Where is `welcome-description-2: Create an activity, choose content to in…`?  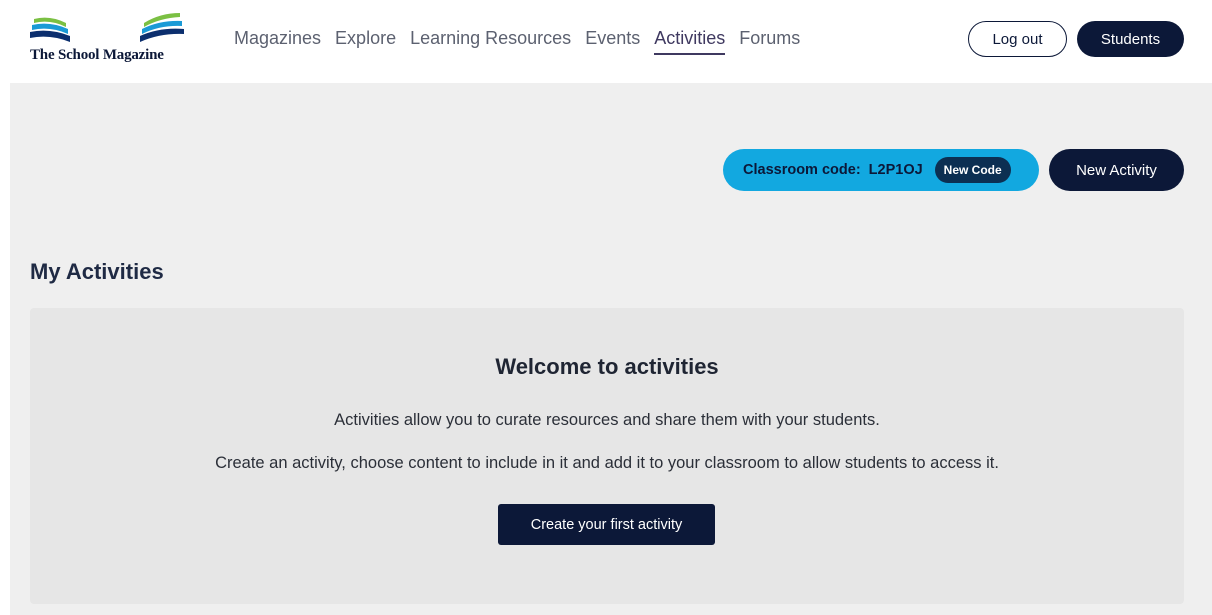
welcome-description-2: Create an activity, choose content to in… is located at coordinates (607, 463).